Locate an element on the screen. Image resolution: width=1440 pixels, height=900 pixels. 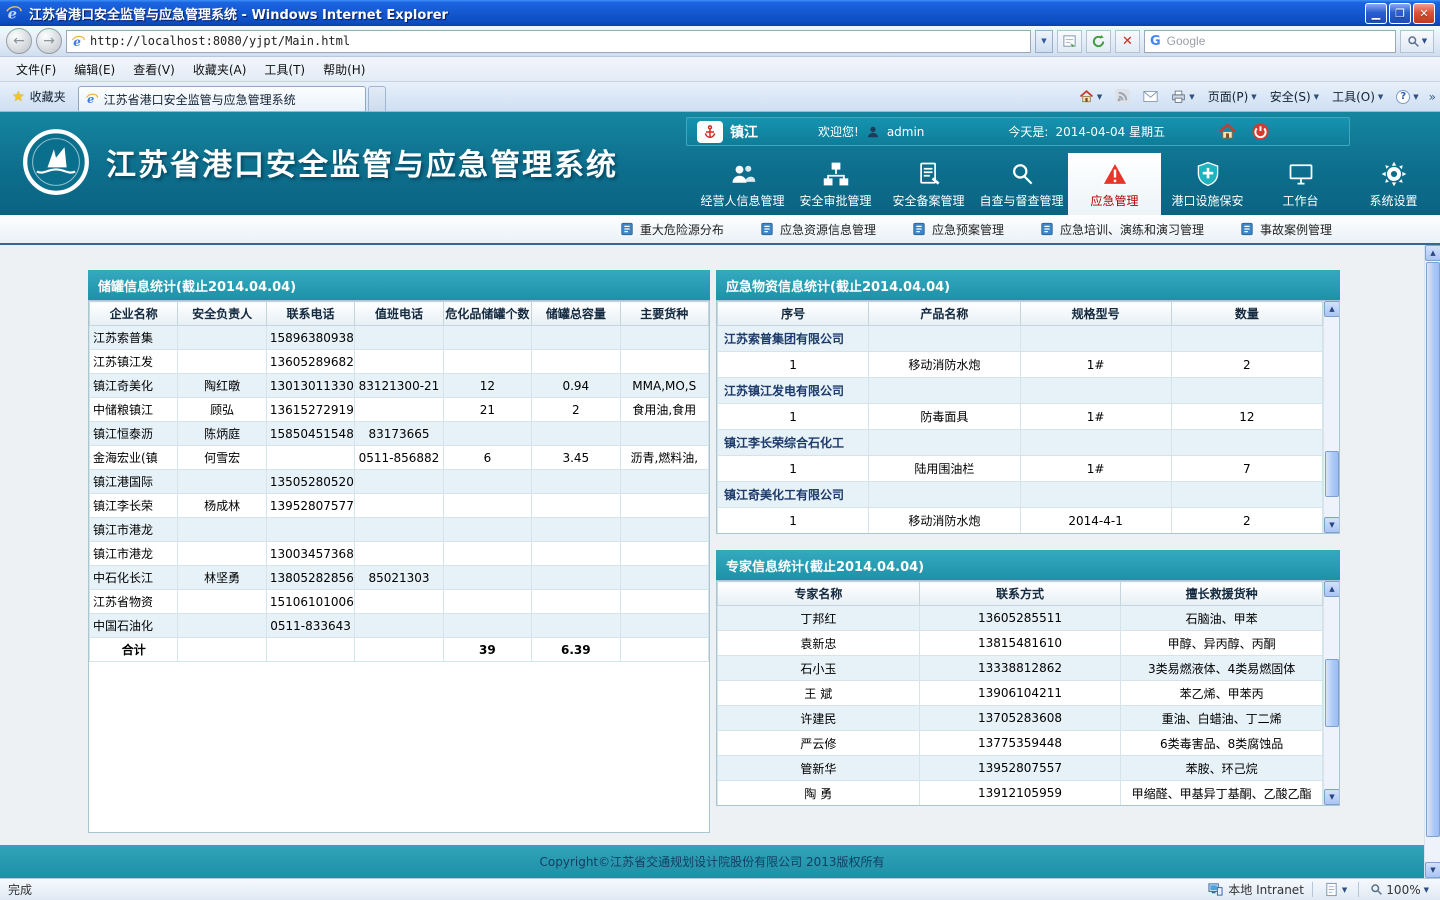
feeds-button is located at coordinates (1122, 96).